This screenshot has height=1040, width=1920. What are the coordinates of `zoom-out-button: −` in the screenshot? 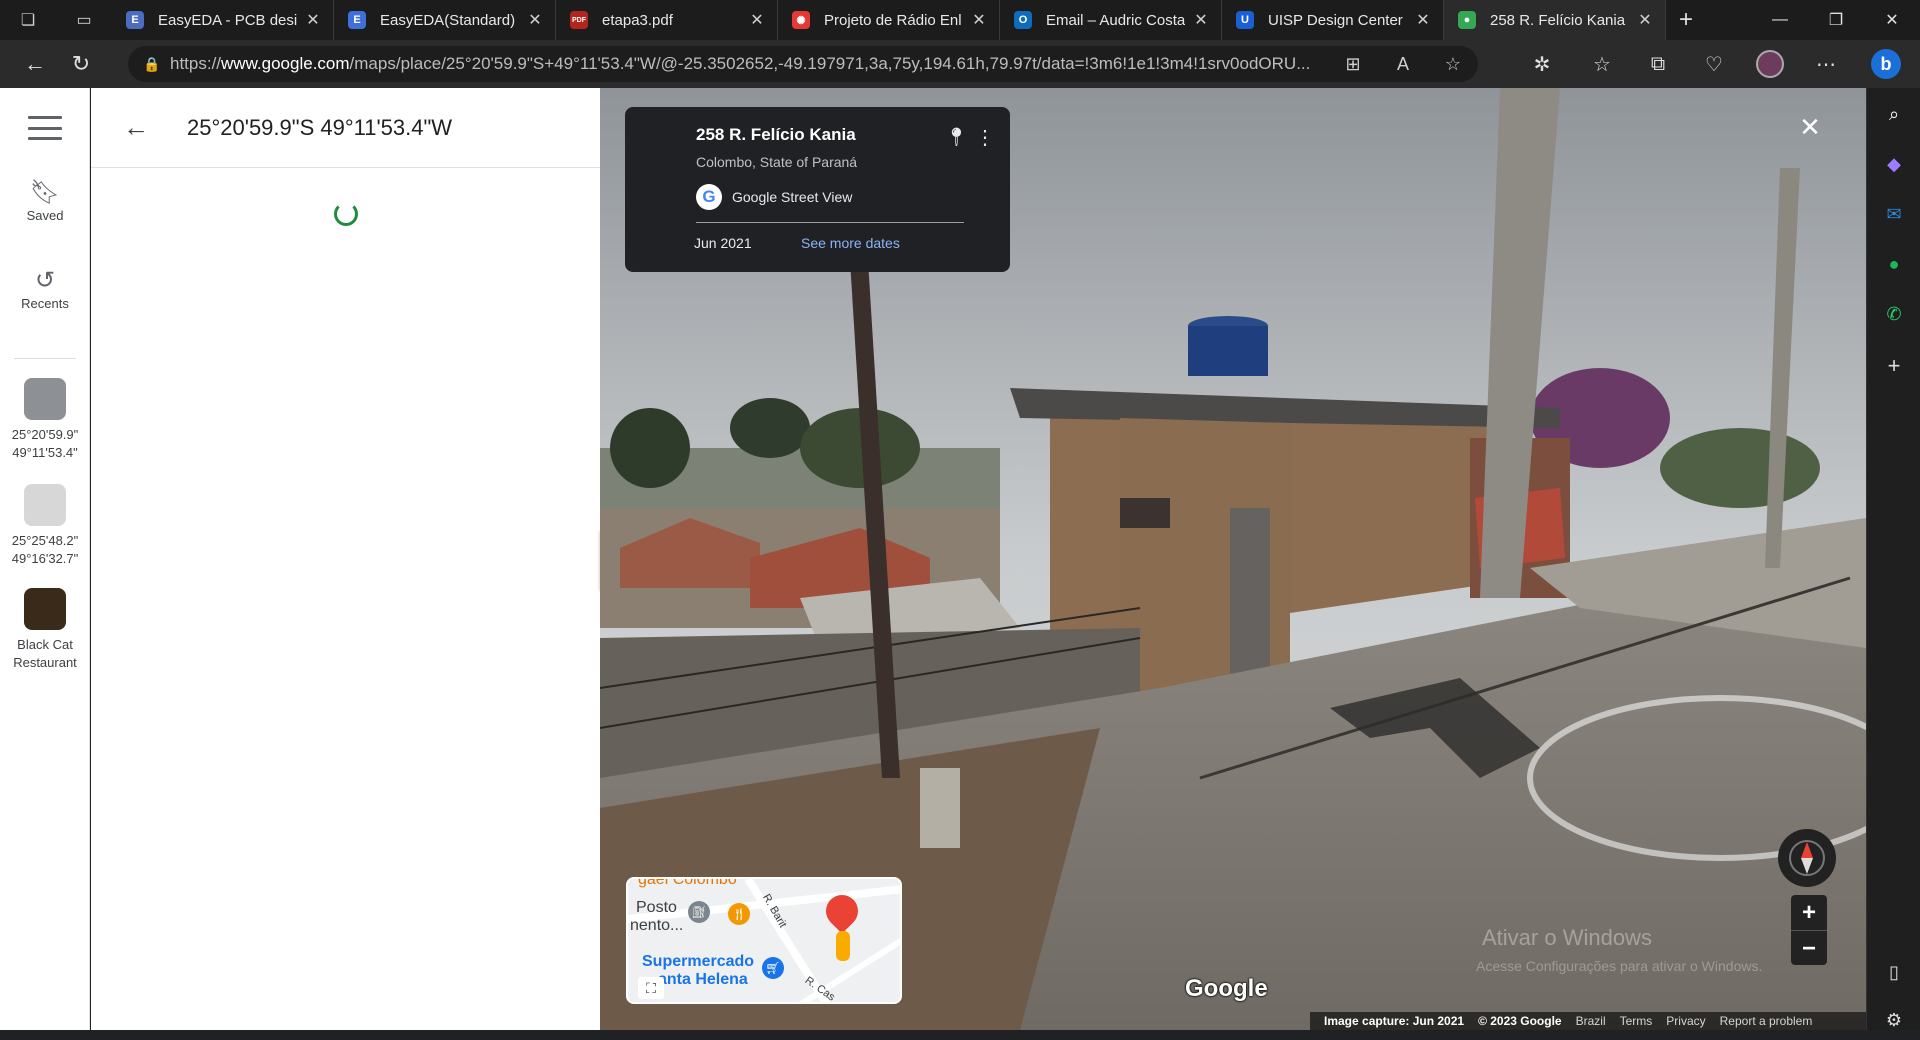 It's located at (1809, 948).